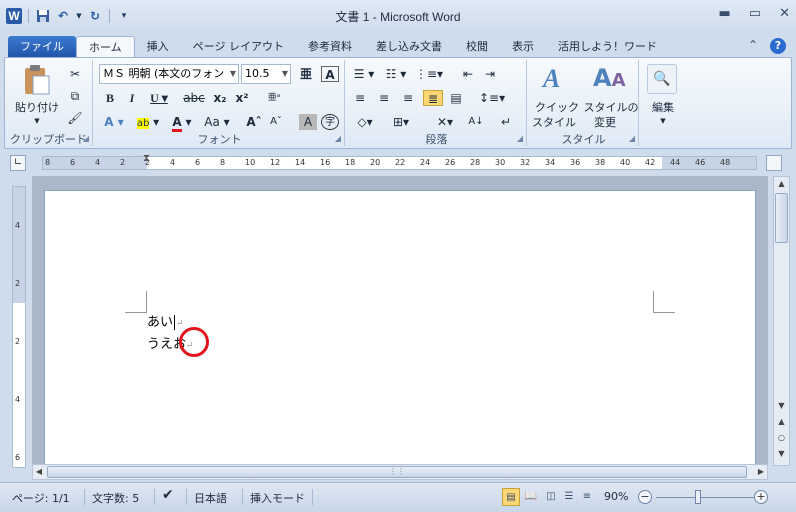 Image resolution: width=796 pixels, height=512 pixels. What do you see at coordinates (86, 138) in the screenshot?
I see `clipboard-launcher-icon: ◢` at bounding box center [86, 138].